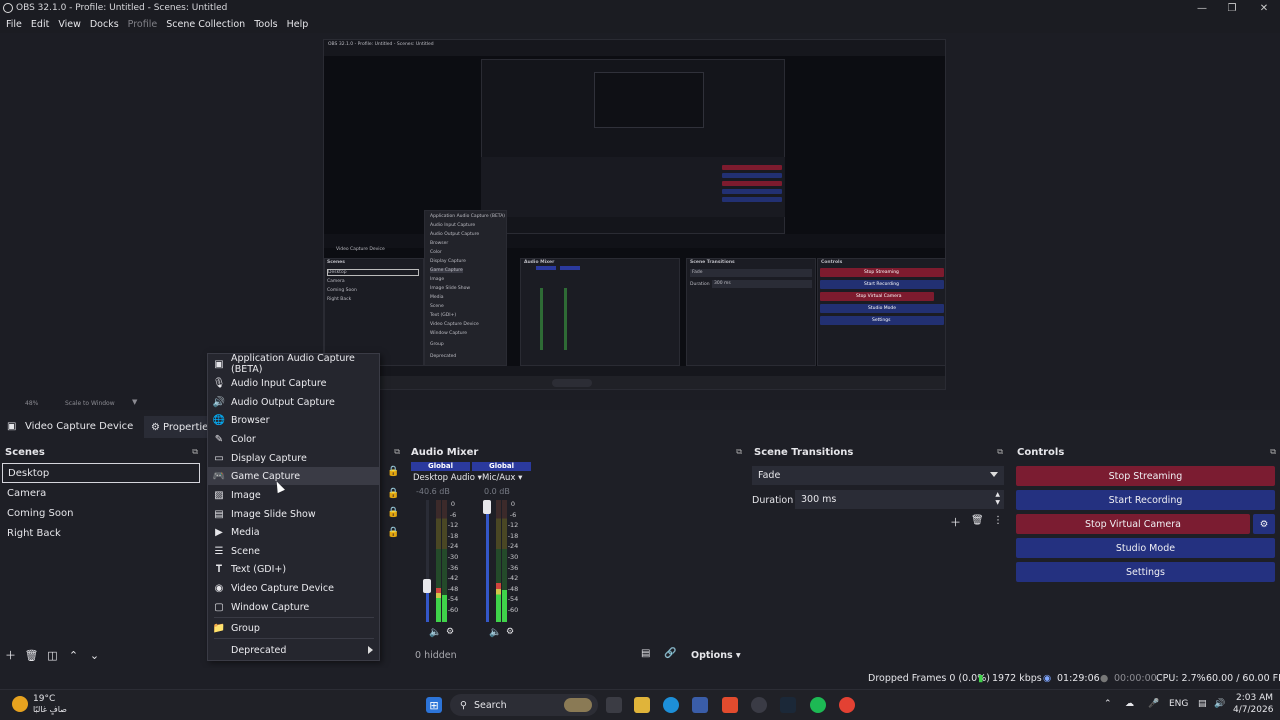  What do you see at coordinates (40, 24) in the screenshot?
I see `menu-edit: Edit` at bounding box center [40, 24].